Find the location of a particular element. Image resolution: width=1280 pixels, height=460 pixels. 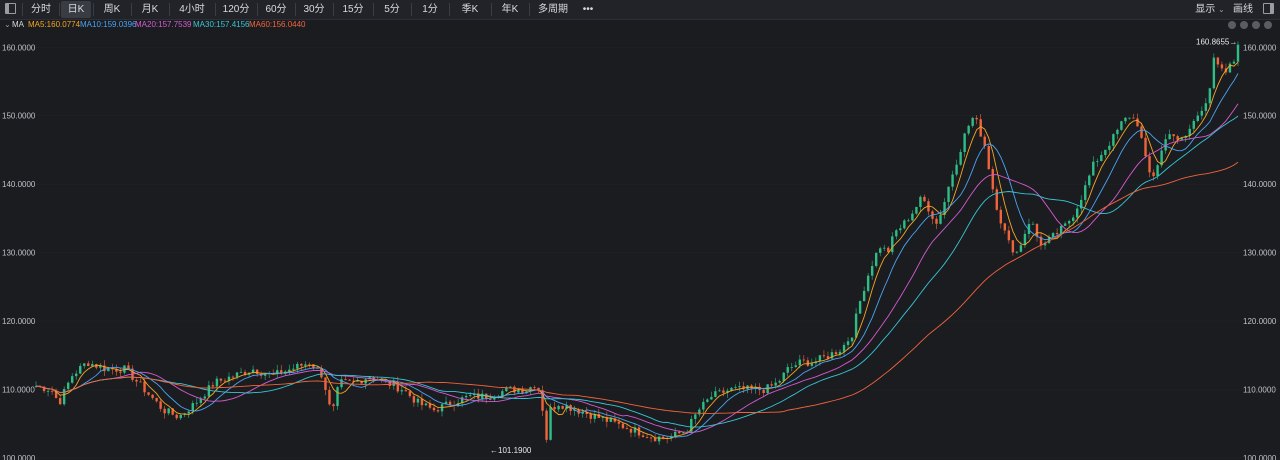

y-tick-label-left: 120.0000 is located at coordinates (19, 321).